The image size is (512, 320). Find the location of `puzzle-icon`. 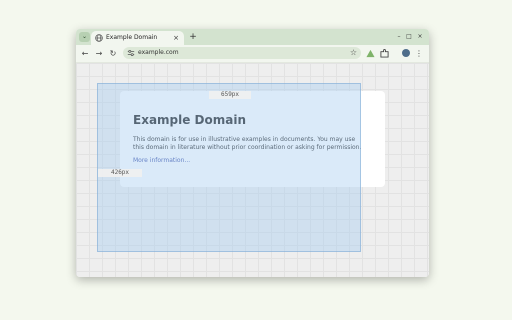

puzzle-icon is located at coordinates (384, 53).